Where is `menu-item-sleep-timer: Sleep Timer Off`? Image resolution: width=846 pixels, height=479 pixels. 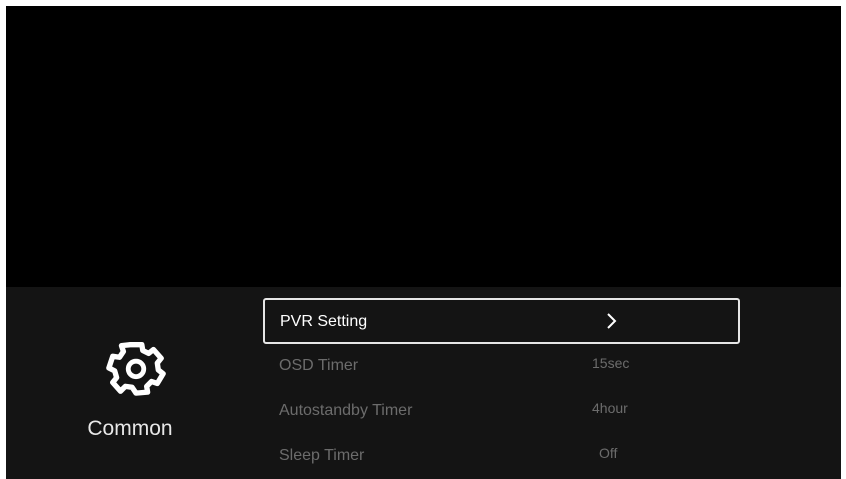
menu-item-sleep-timer: Sleep Timer Off is located at coordinates (501, 456).